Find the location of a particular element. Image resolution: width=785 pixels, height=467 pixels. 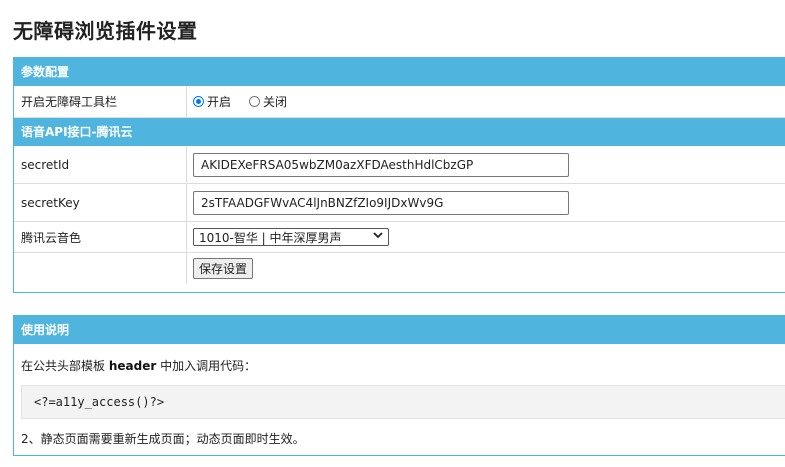

config-section-header: 参数配置 is located at coordinates (399, 72).